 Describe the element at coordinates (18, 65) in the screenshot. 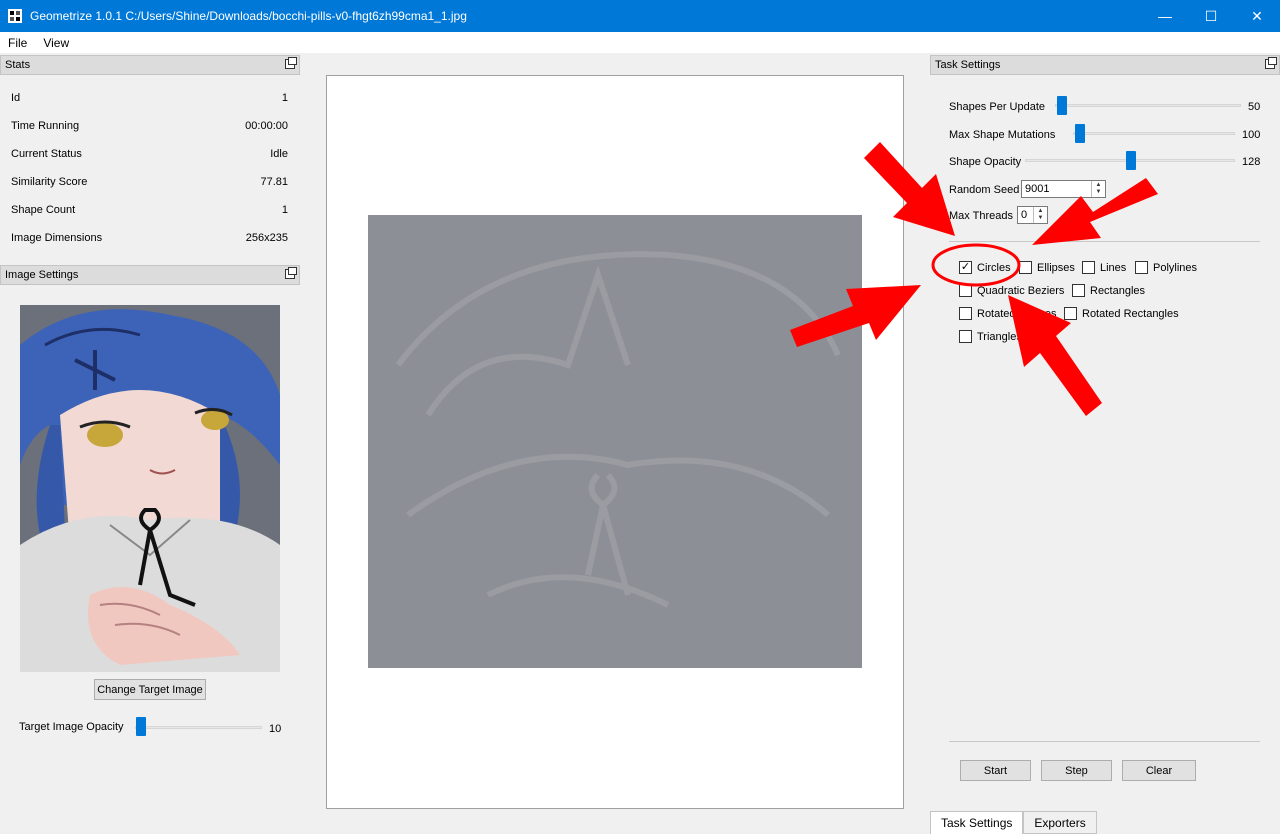

I see `stats-dock-title: Stats` at that location.